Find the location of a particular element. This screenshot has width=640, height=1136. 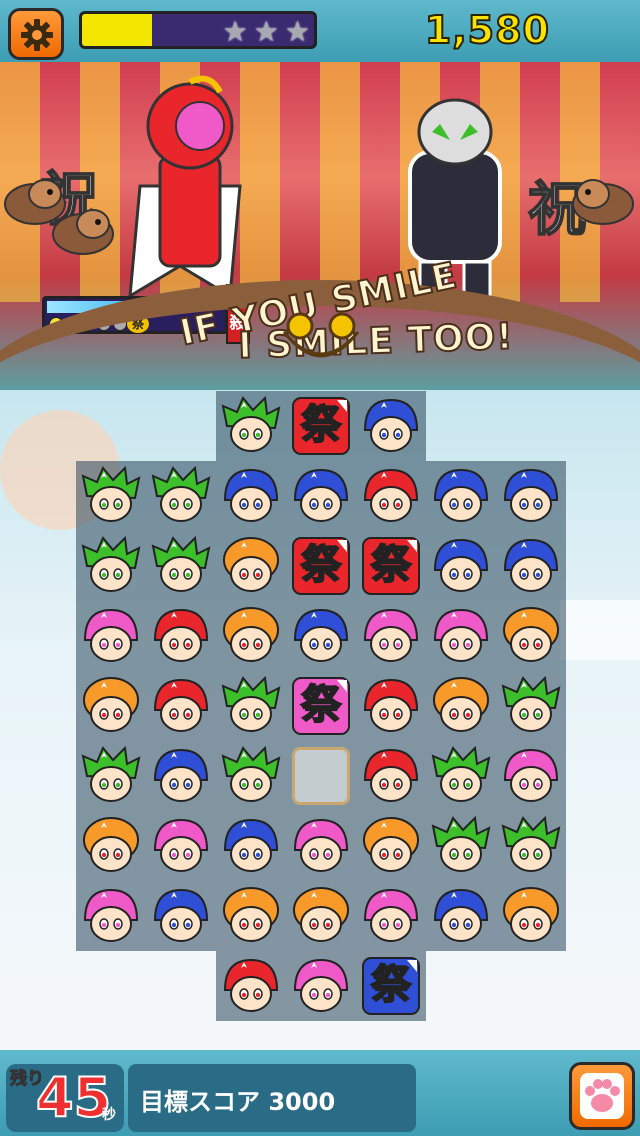

gear-icon is located at coordinates (37, 35).